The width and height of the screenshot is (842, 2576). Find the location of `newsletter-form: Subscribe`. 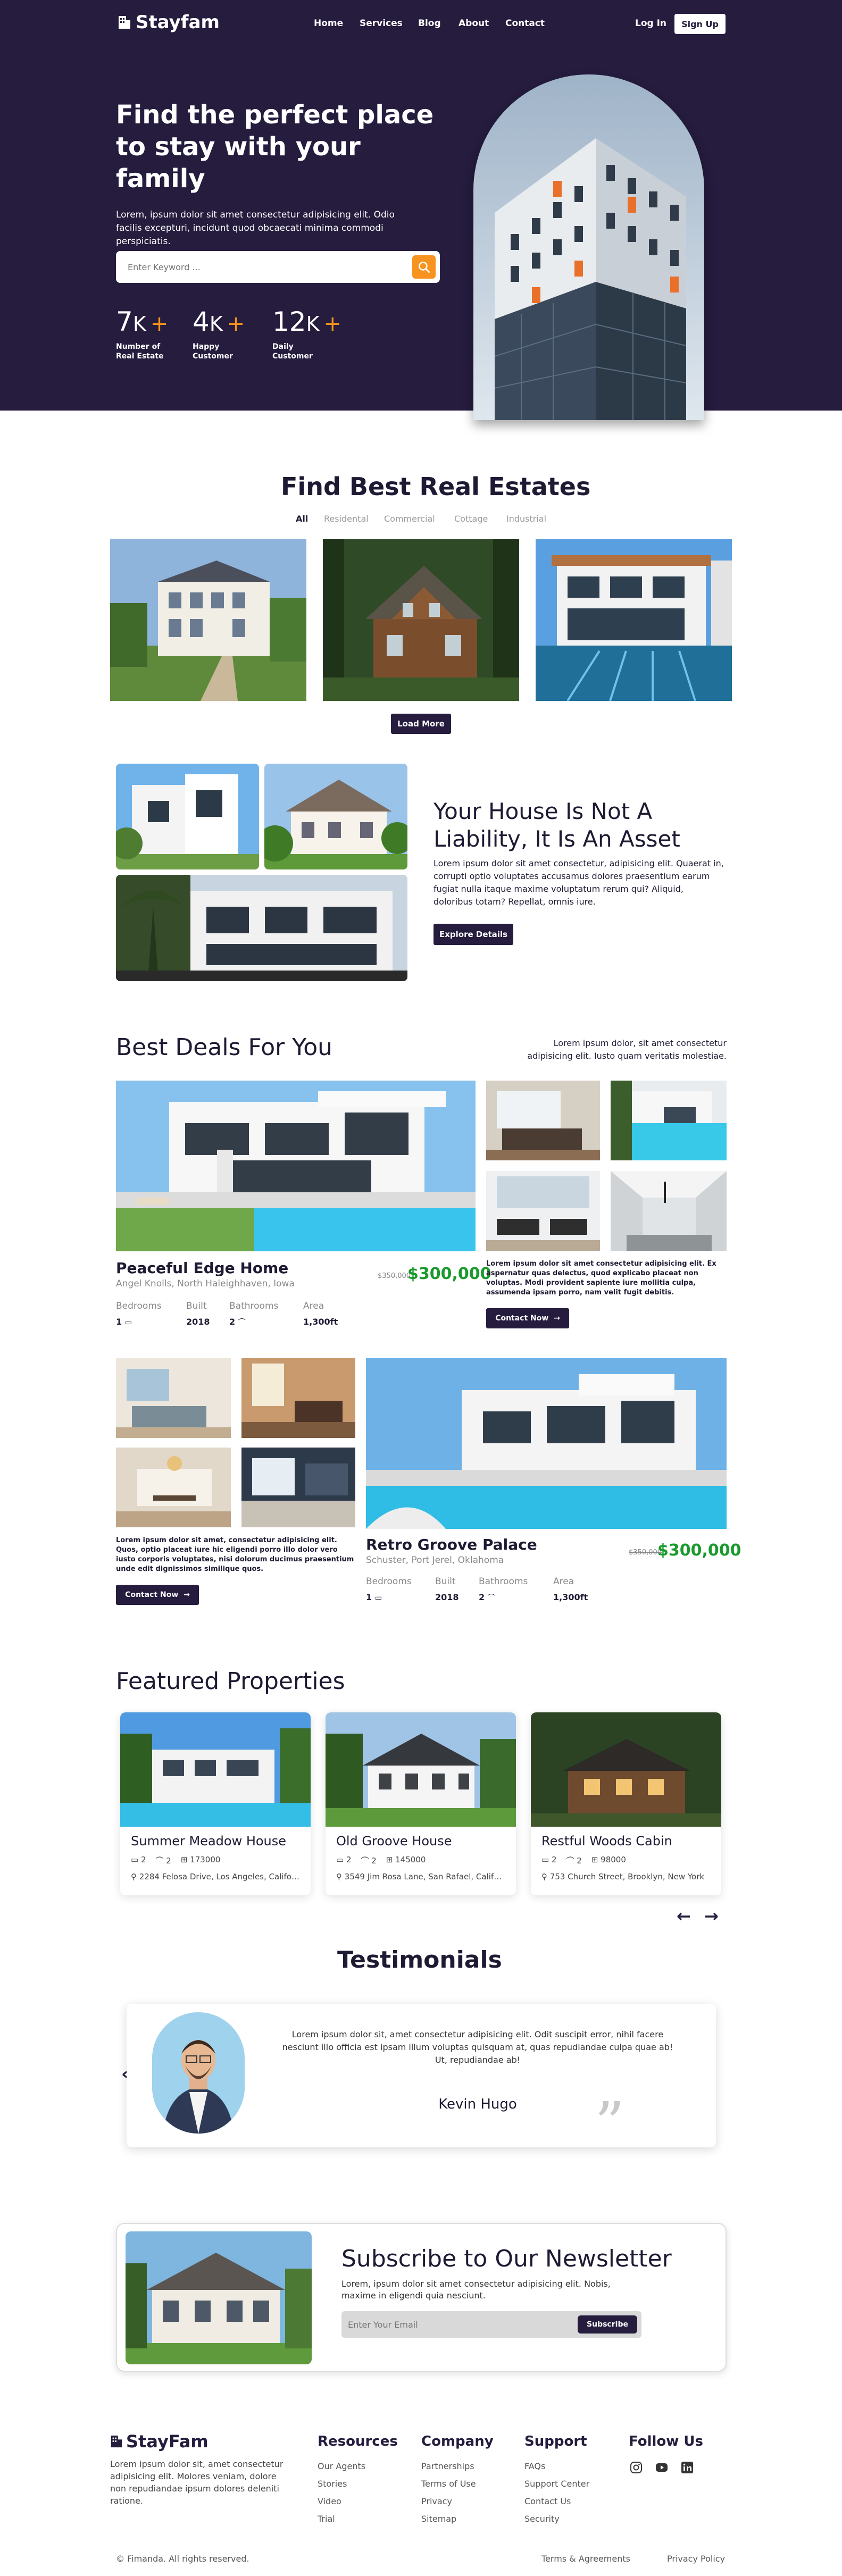

newsletter-form: Subscribe is located at coordinates (491, 2324).